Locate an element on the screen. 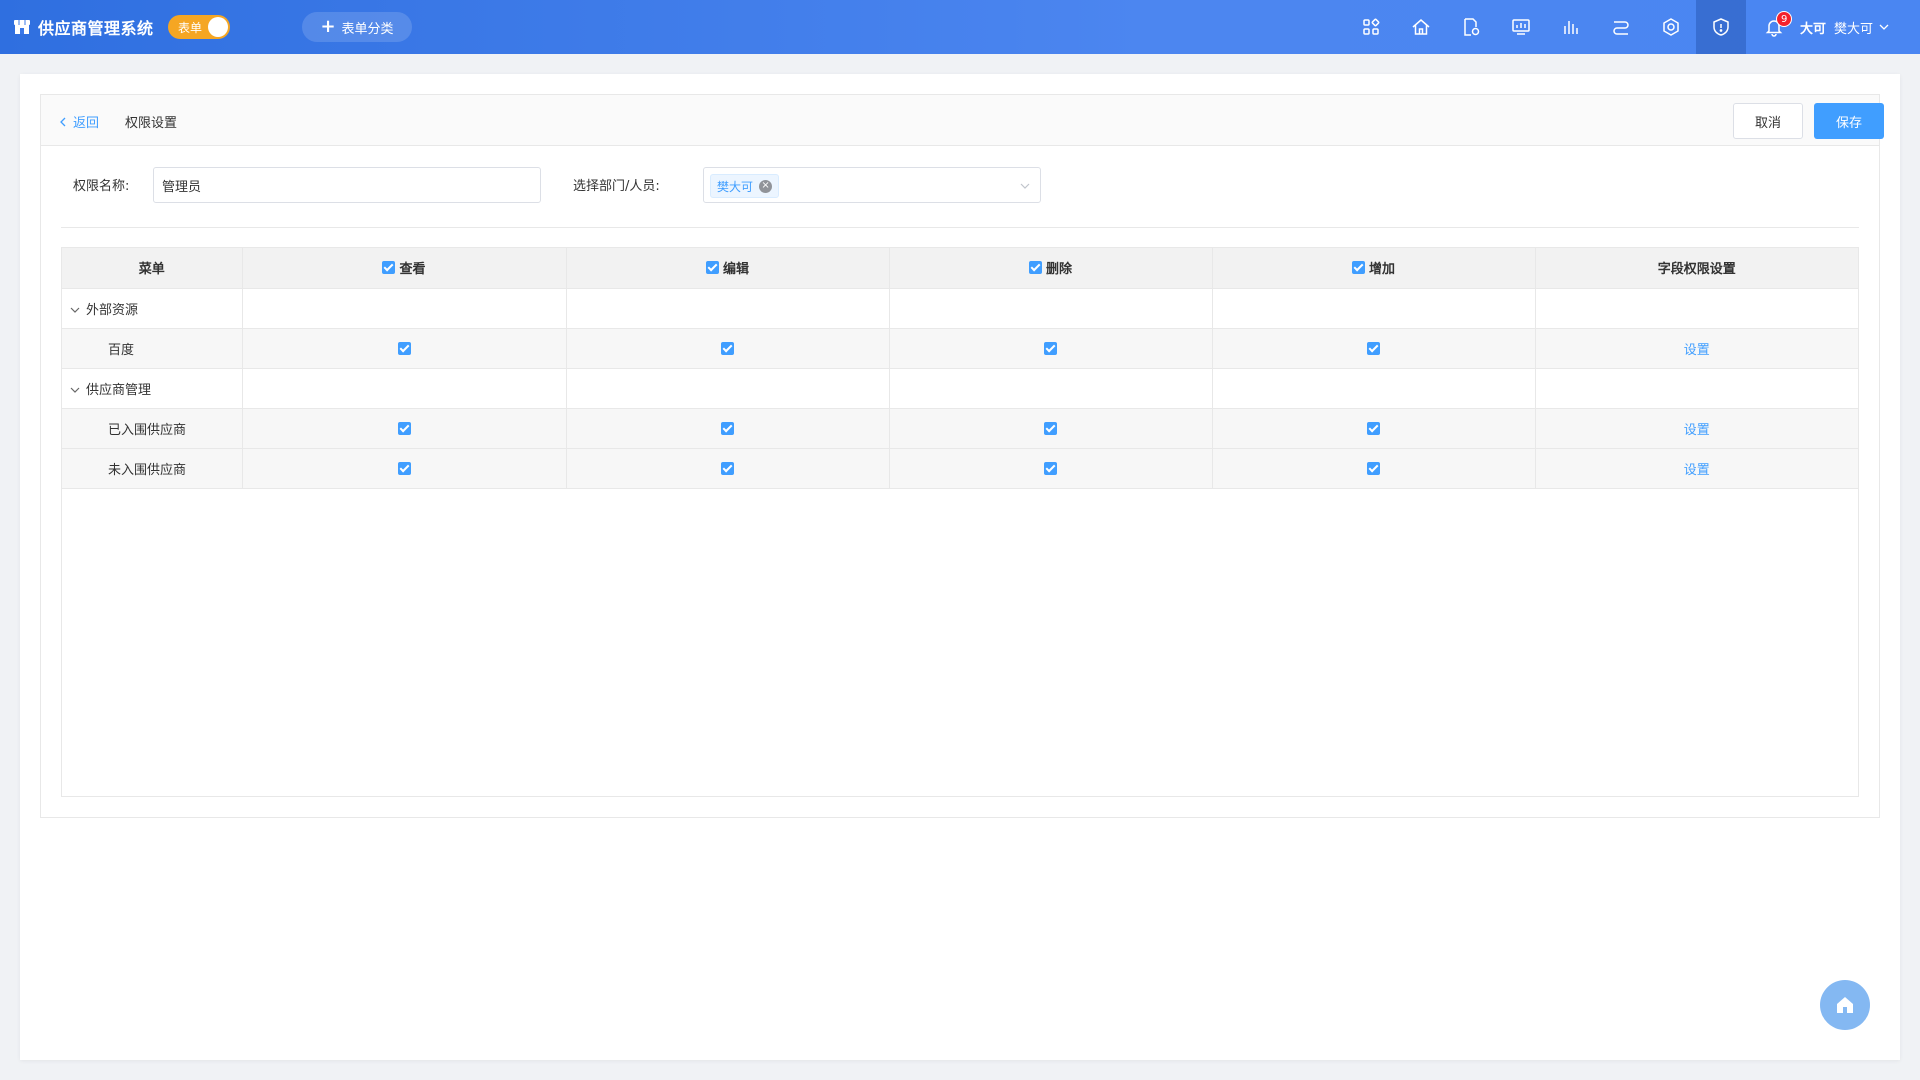 The height and width of the screenshot is (1080, 1920). page-title: 权限设置 is located at coordinates (151, 123).